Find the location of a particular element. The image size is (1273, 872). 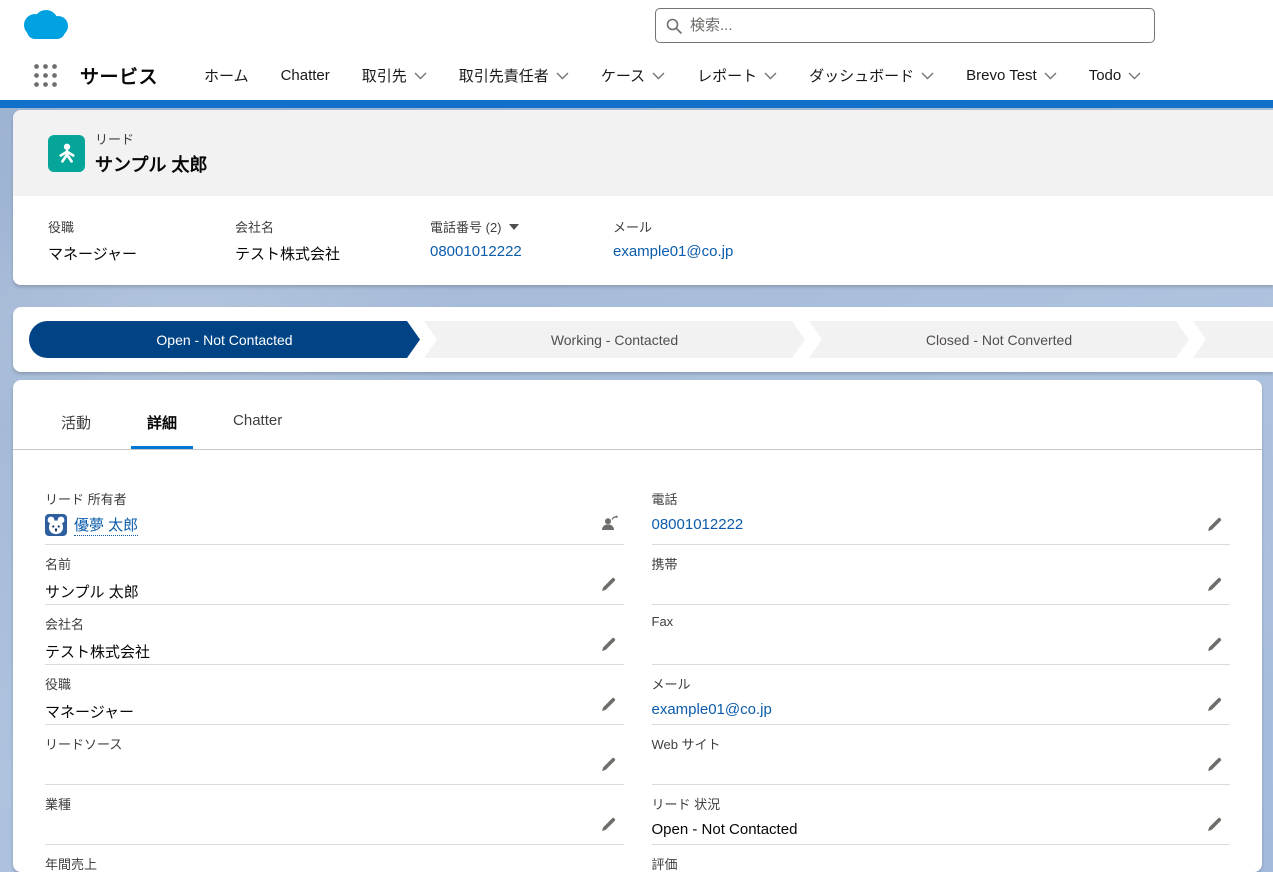

highlight-label: 会社名 is located at coordinates (255, 227).